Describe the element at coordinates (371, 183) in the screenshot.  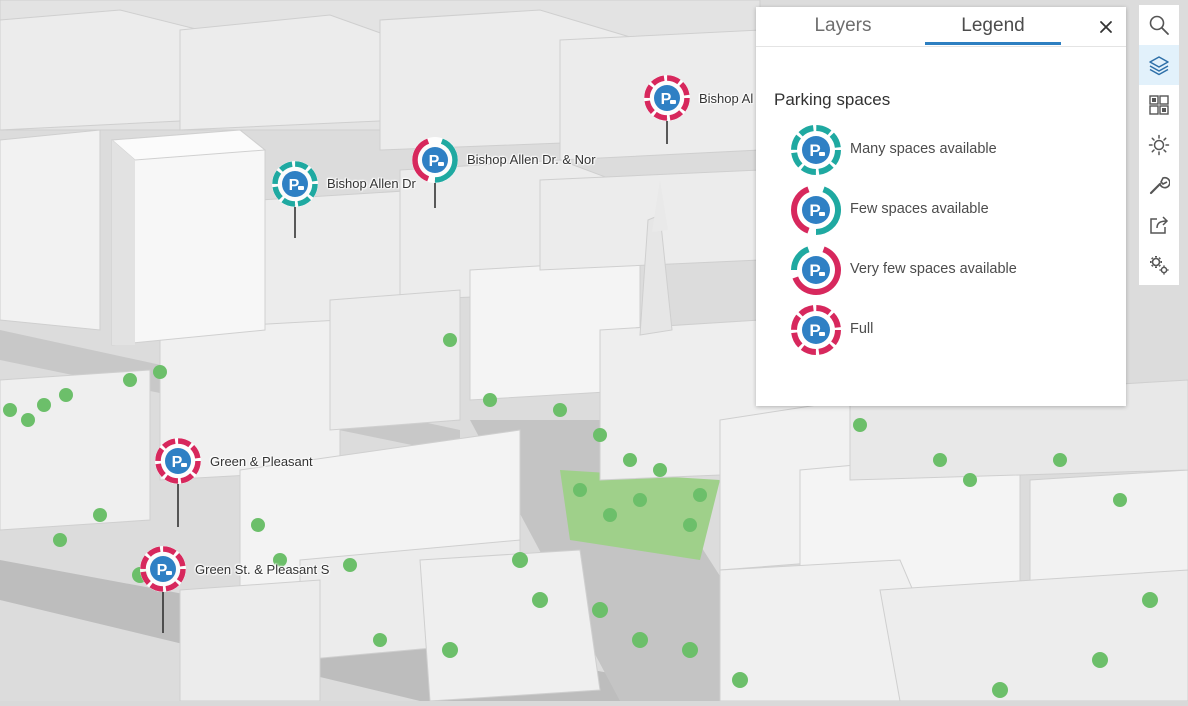
I see `pin-label: Bishop Allen Dr` at that location.